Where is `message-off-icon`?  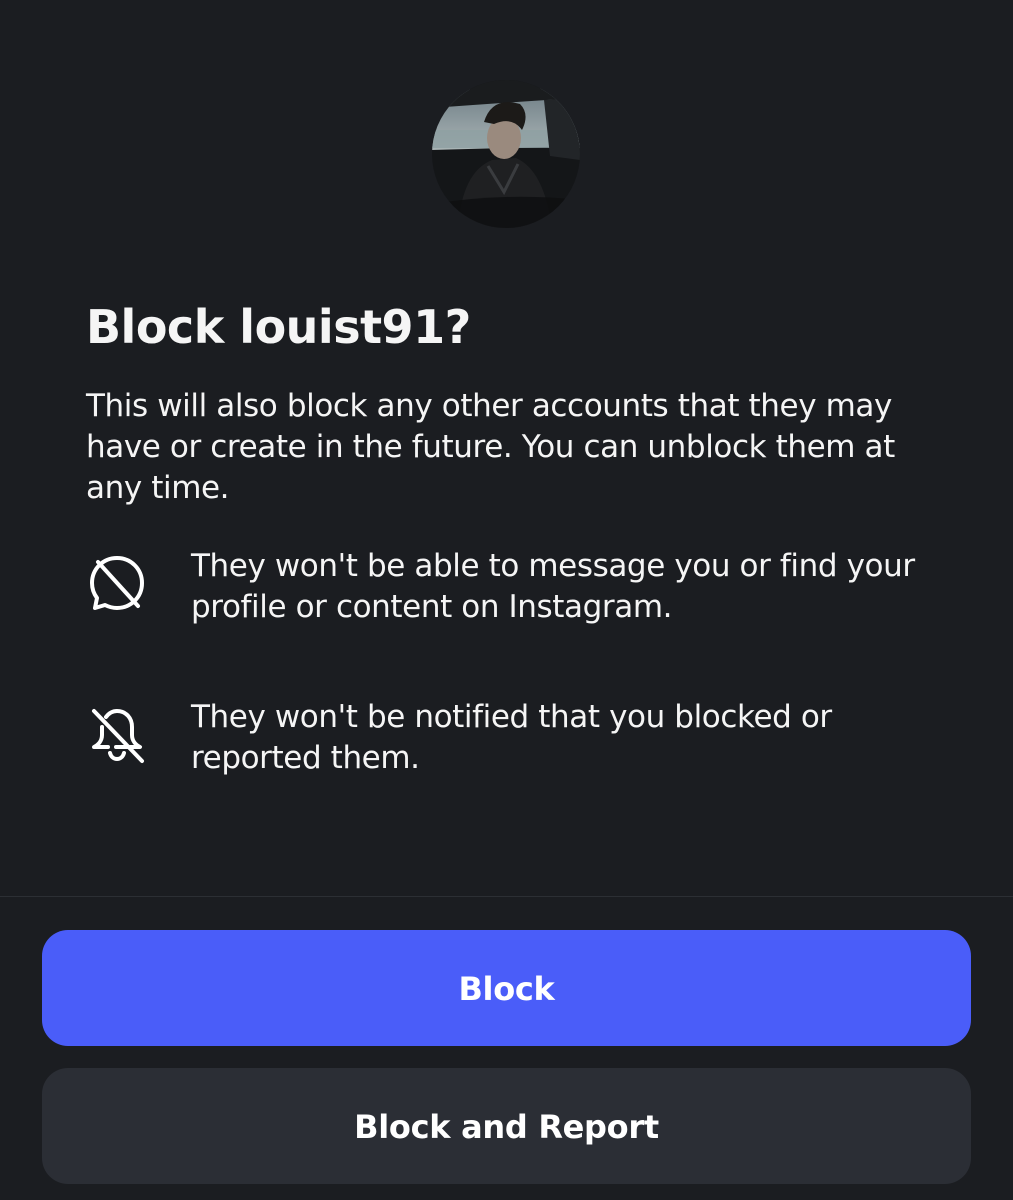 message-off-icon is located at coordinates (117, 583).